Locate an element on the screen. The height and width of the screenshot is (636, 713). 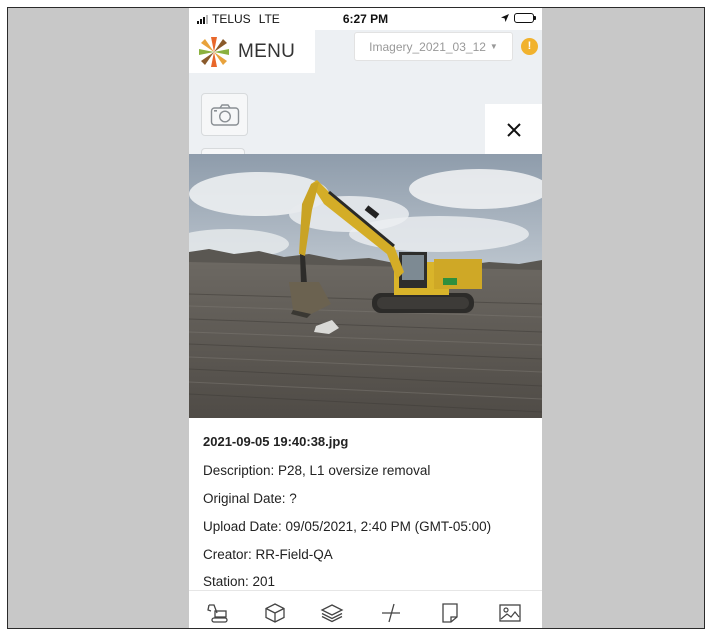
image-icon is located at coordinates (510, 613).